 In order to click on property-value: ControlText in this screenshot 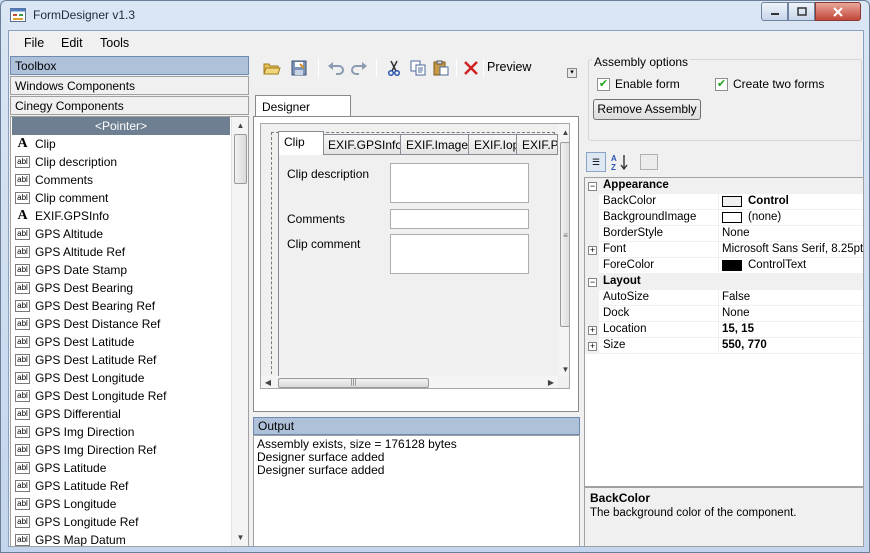, I will do `click(777, 265)`.